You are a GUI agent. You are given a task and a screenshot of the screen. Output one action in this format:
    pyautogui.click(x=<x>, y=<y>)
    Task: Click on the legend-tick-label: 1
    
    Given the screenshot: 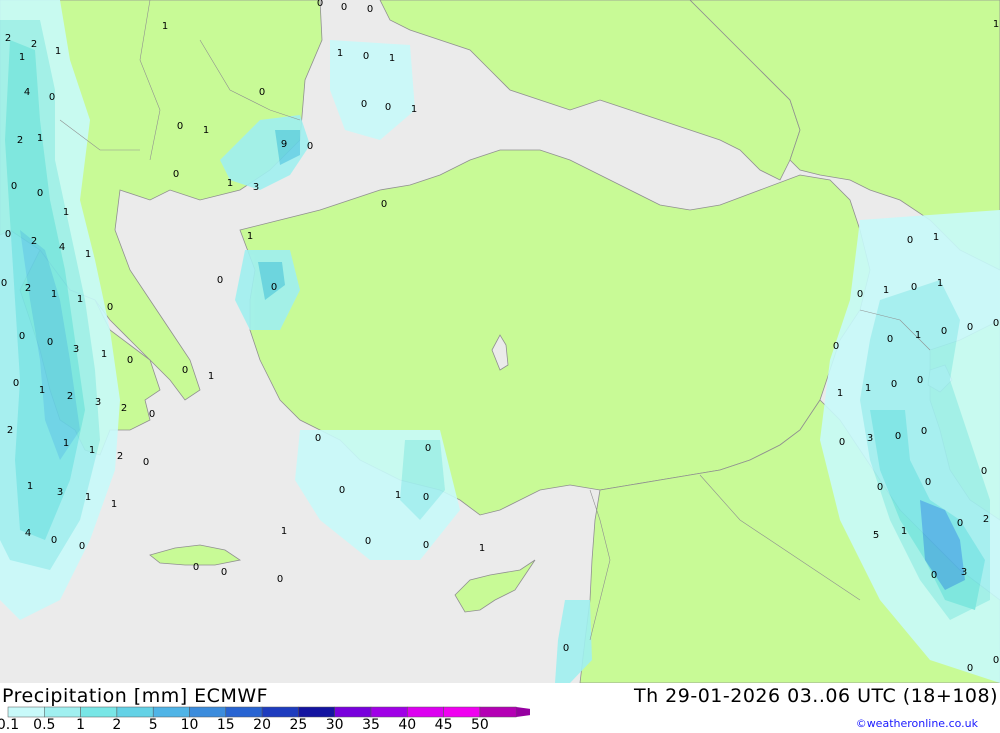 What is the action you would take?
    pyautogui.click(x=81, y=725)
    